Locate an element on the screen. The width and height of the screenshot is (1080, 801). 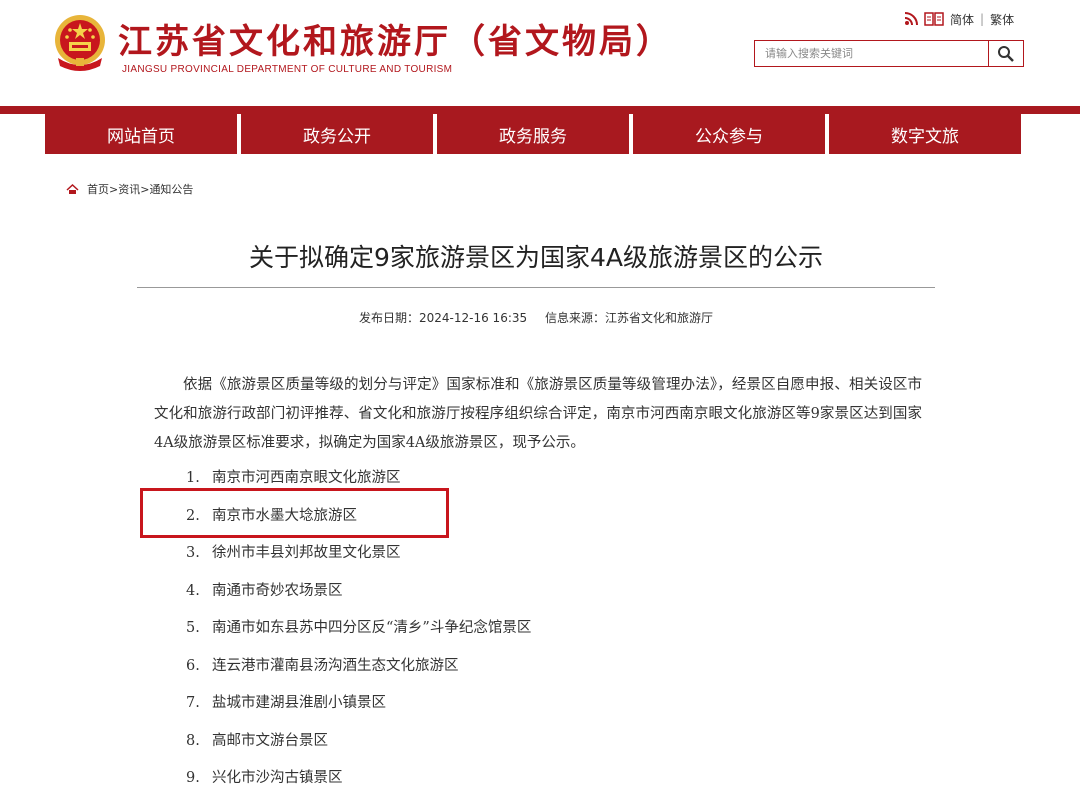
list-item-name: 南通市如东县苏中四分区反“清乡”斗争纪念馆景区 is located at coordinates (372, 628).